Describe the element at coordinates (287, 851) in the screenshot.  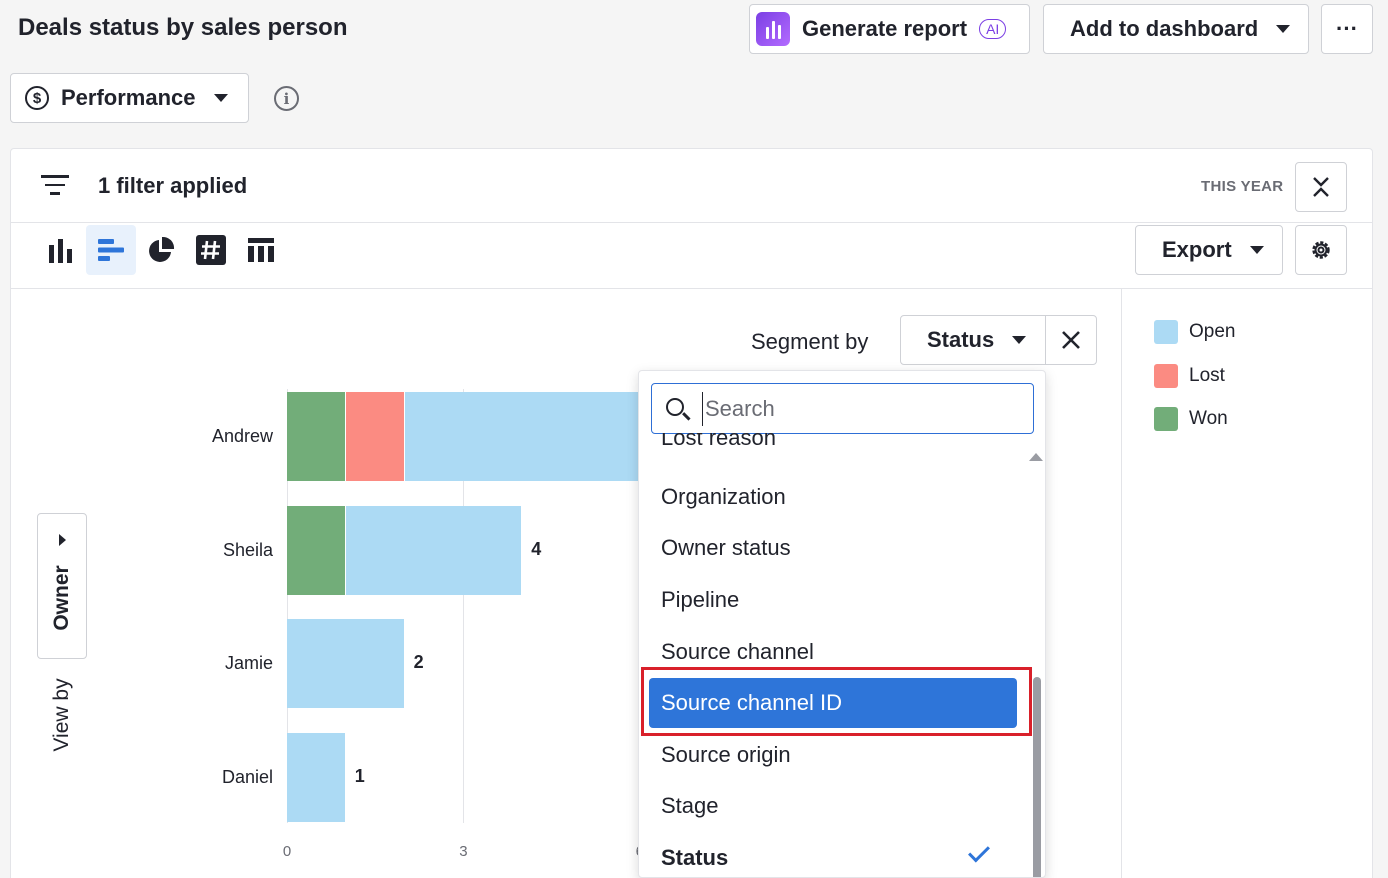
I see `x-tick-label: 0` at that location.